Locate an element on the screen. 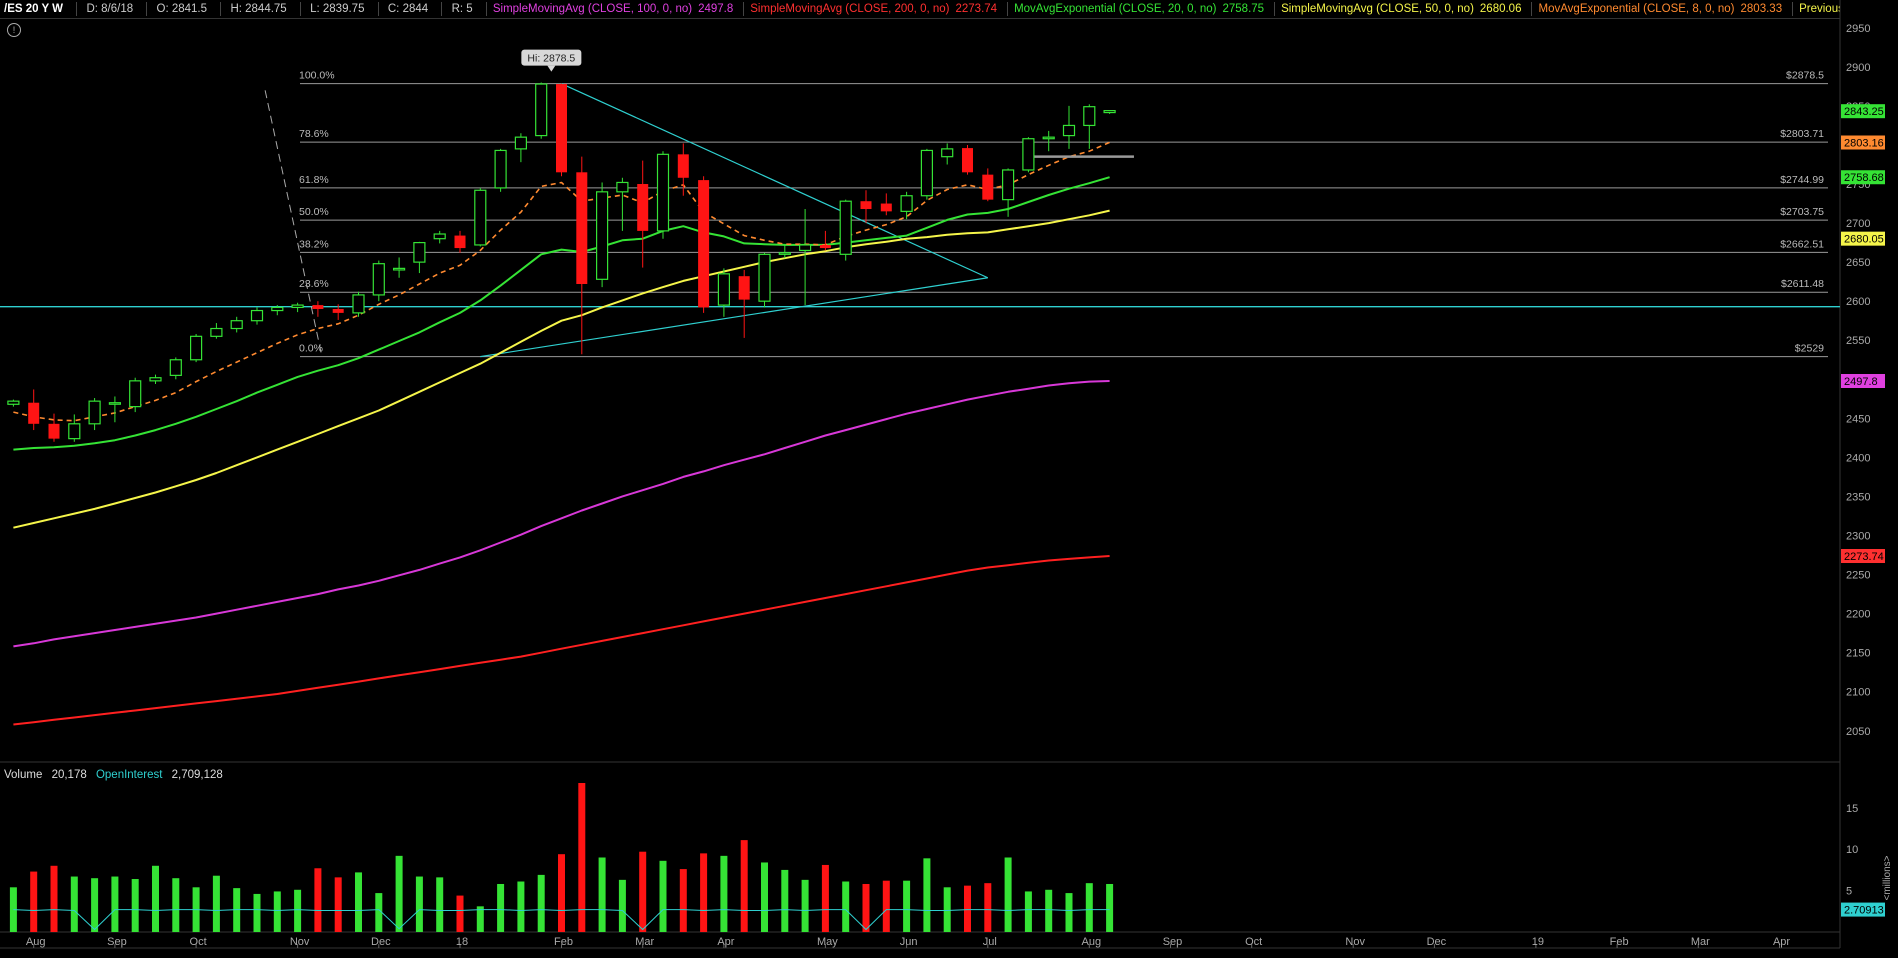 The width and height of the screenshot is (1898, 958). price-tick-label: 2950 is located at coordinates (1858, 29).